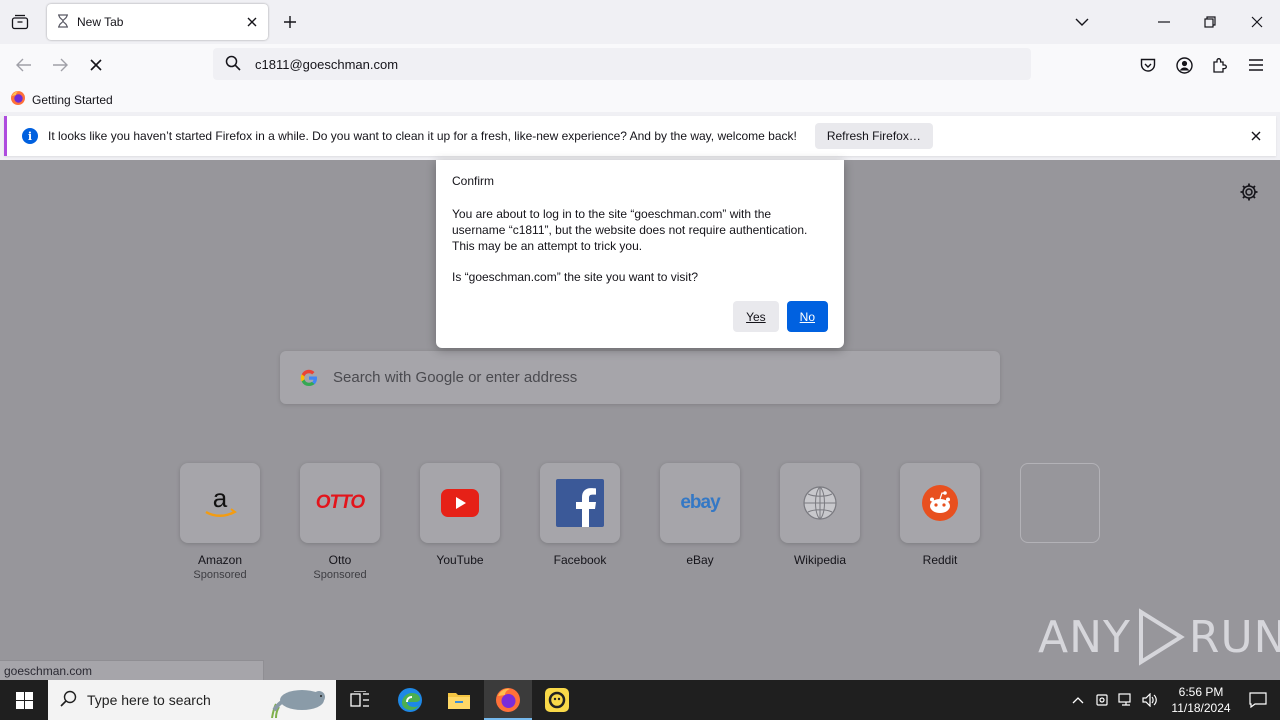  Describe the element at coordinates (1220, 65) in the screenshot. I see `extensions-puzzle-icon` at that location.